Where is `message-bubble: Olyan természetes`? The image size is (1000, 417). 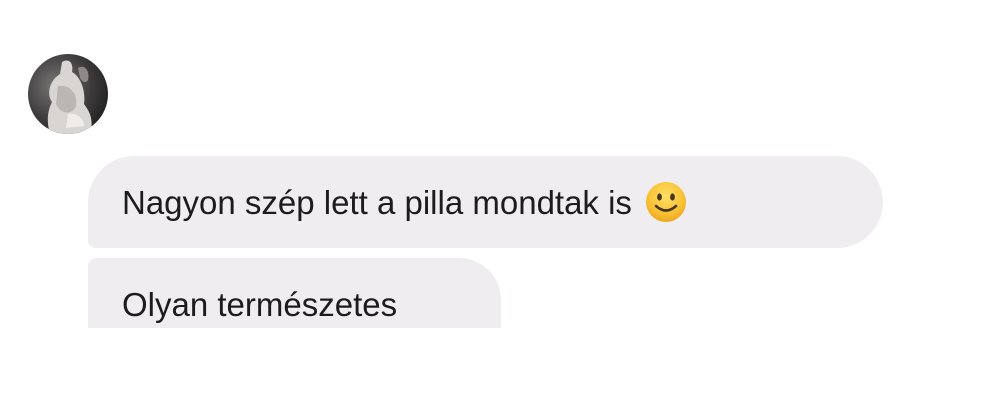 message-bubble: Olyan természetes is located at coordinates (294, 293).